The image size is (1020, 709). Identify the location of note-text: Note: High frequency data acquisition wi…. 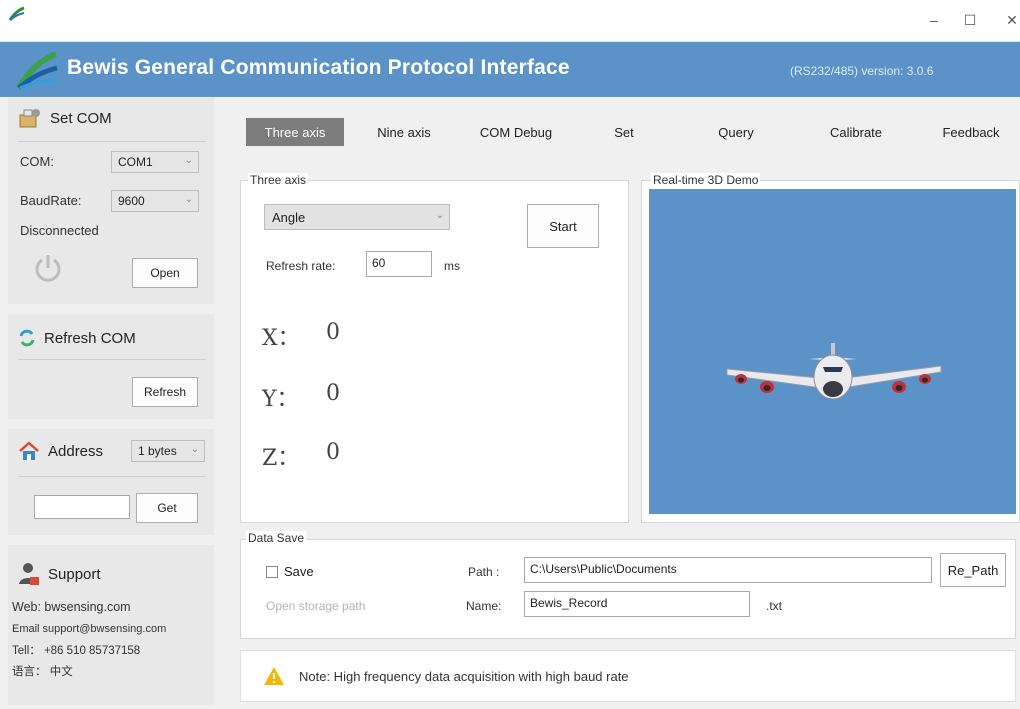
(464, 676).